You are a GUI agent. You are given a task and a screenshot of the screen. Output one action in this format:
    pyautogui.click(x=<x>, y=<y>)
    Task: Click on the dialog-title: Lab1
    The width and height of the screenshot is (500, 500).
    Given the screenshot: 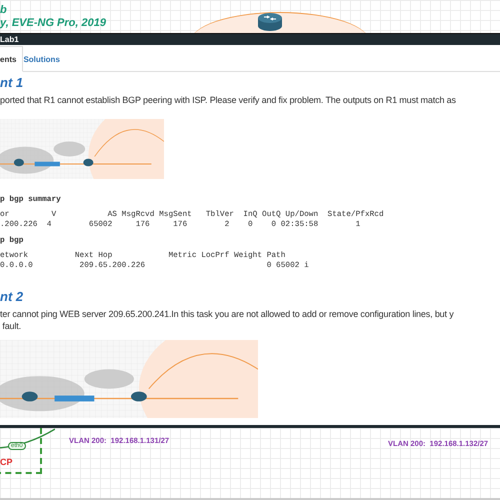 What is the action you would take?
    pyautogui.click(x=9, y=39)
    